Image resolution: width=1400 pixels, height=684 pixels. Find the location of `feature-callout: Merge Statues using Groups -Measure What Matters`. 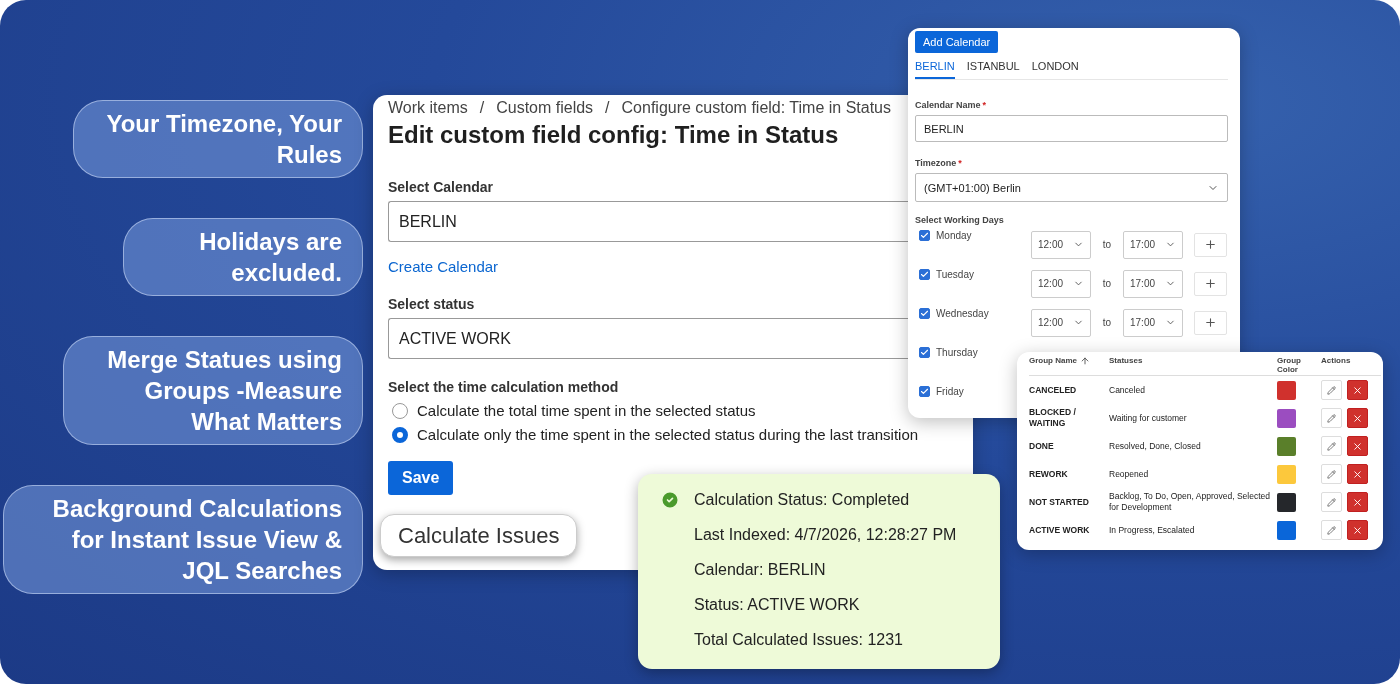

feature-callout: Merge Statues using Groups -Measure What Matters is located at coordinates (213, 390).